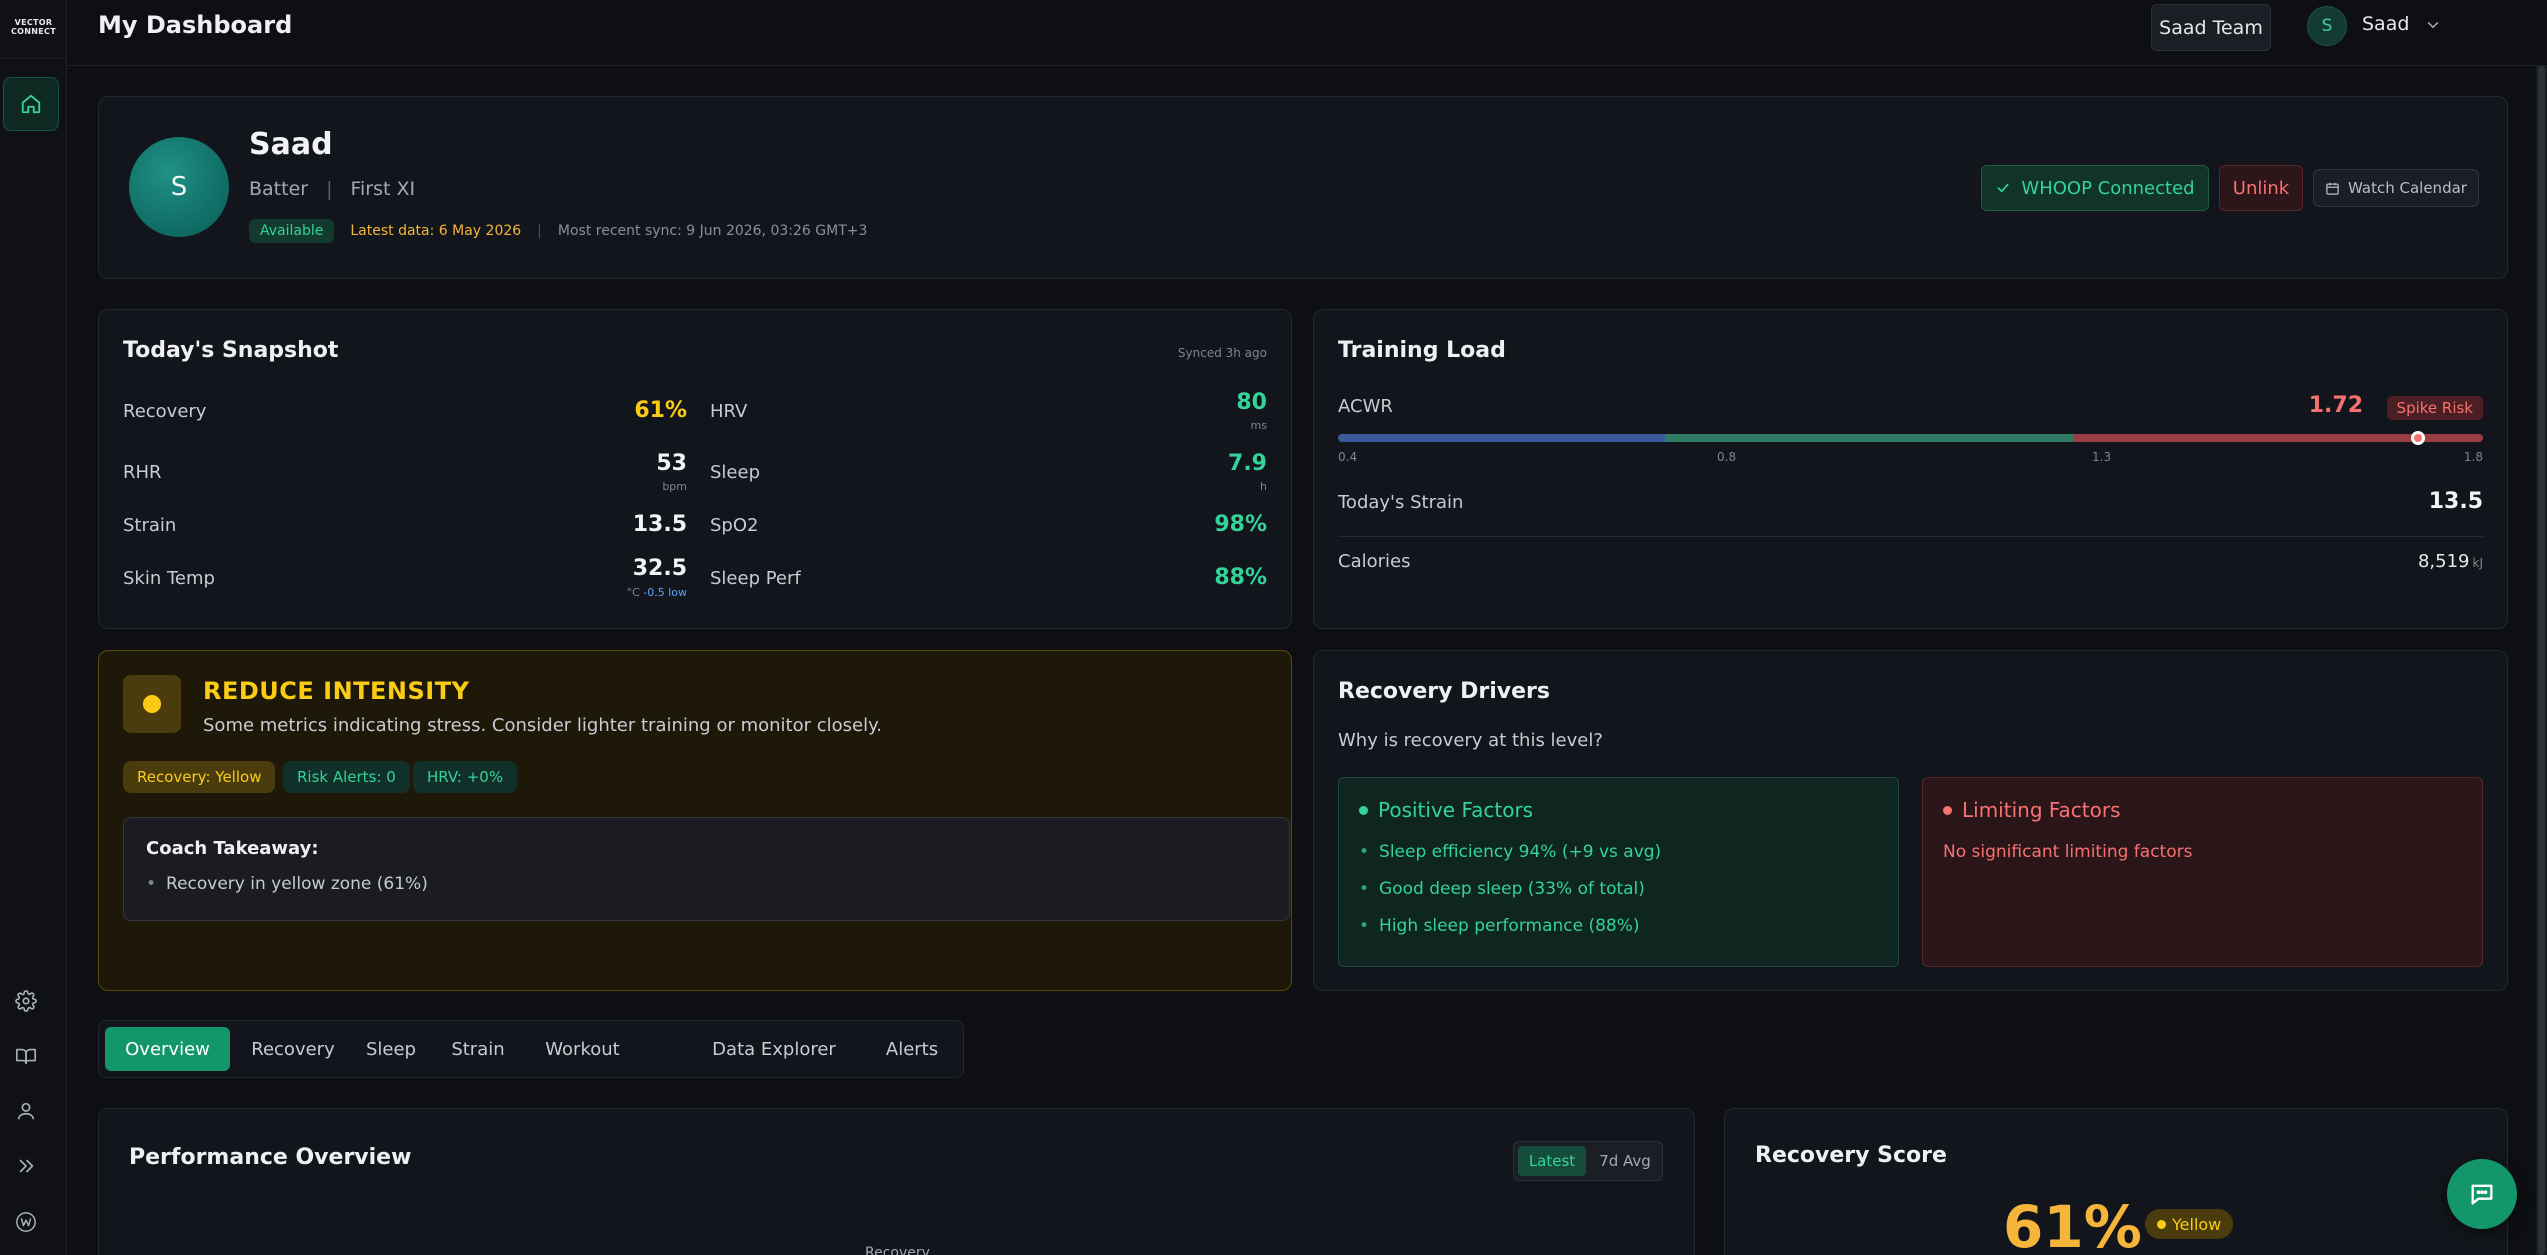 The width and height of the screenshot is (2547, 1255). Describe the element at coordinates (660, 410) in the screenshot. I see `metric-value-recovery: 61%` at that location.